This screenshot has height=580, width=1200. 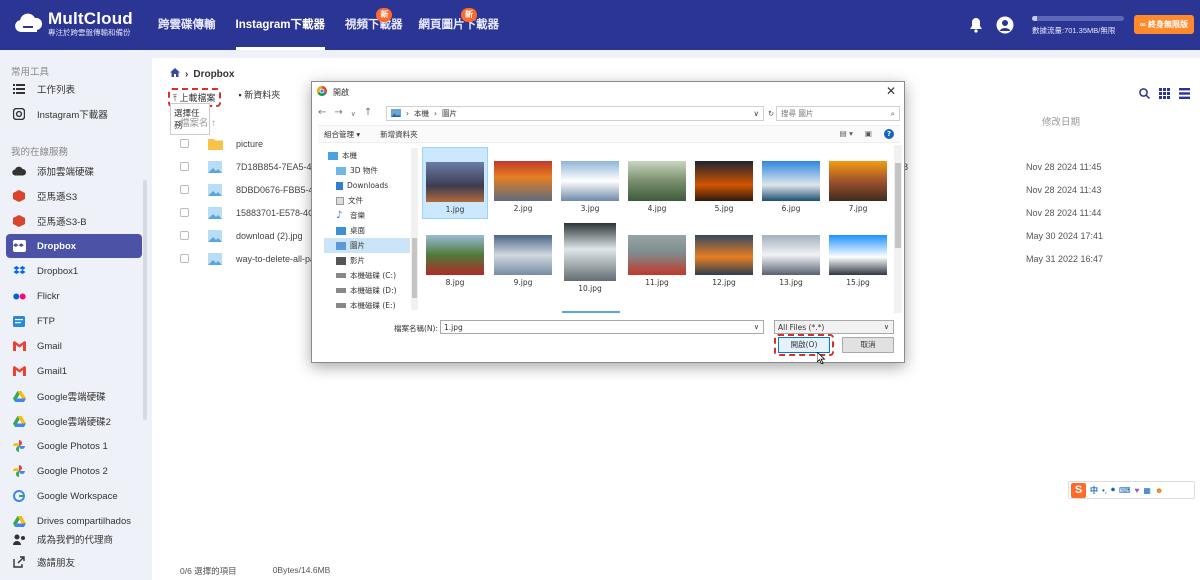 What do you see at coordinates (187, 25) in the screenshot?
I see `nav-cloud-transfer: 跨雲碟傳輸` at bounding box center [187, 25].